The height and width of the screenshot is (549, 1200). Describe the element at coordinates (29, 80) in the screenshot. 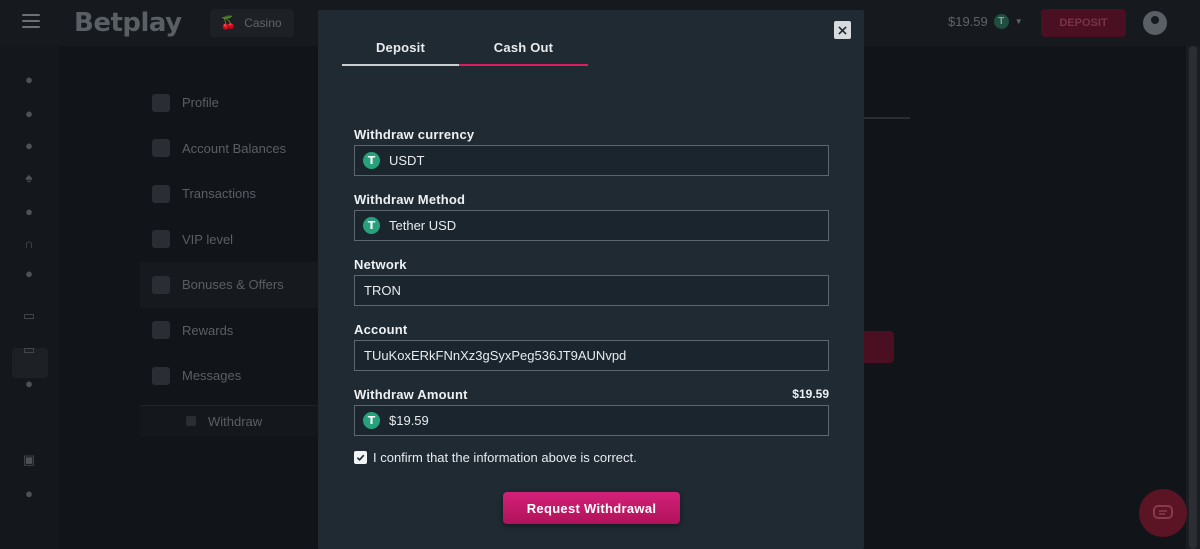

I see `cherry-icon: ●` at that location.